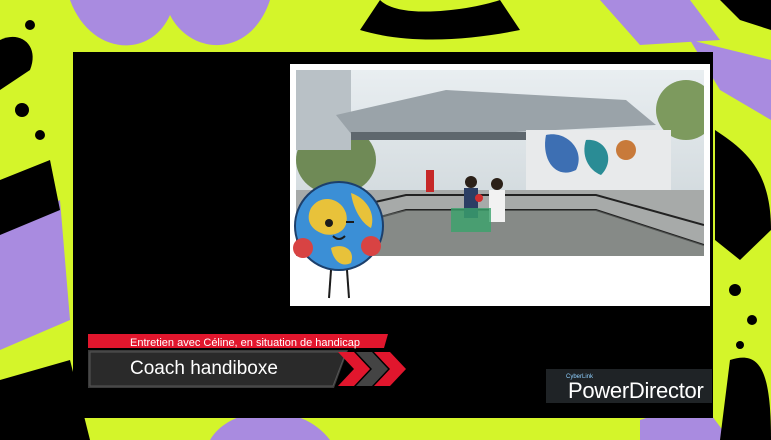 Image resolution: width=771 pixels, height=440 pixels. What do you see at coordinates (471, 220) in the screenshot?
I see `wheelchair` at bounding box center [471, 220].